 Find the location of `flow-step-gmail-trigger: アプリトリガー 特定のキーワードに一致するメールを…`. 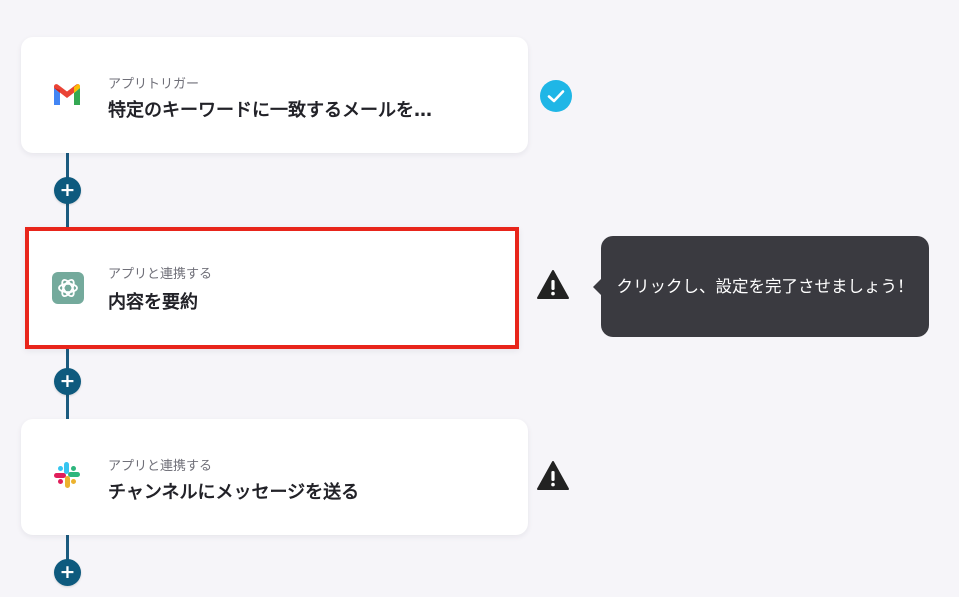

flow-step-gmail-trigger: アプリトリガー 特定のキーワードに一致するメールを… is located at coordinates (274, 95).